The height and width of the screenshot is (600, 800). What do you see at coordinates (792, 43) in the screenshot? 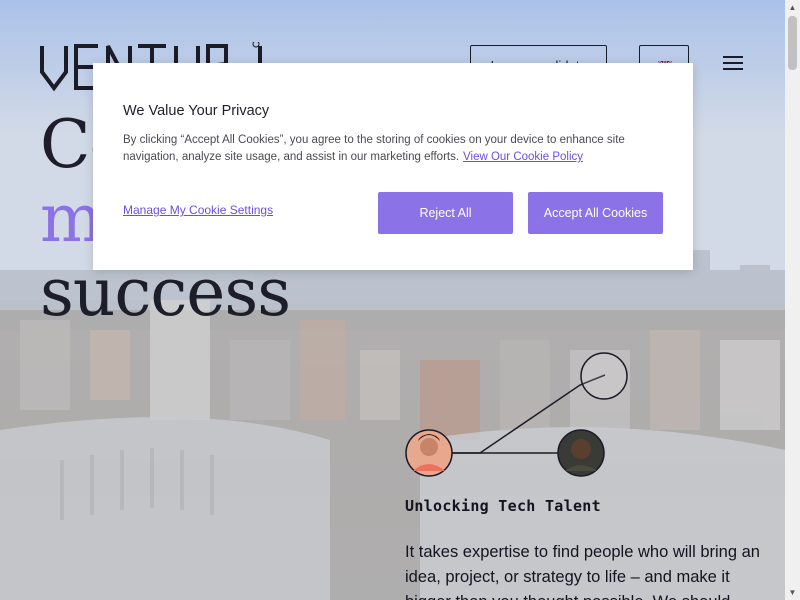
I see `scrollbar-thumb` at bounding box center [792, 43].